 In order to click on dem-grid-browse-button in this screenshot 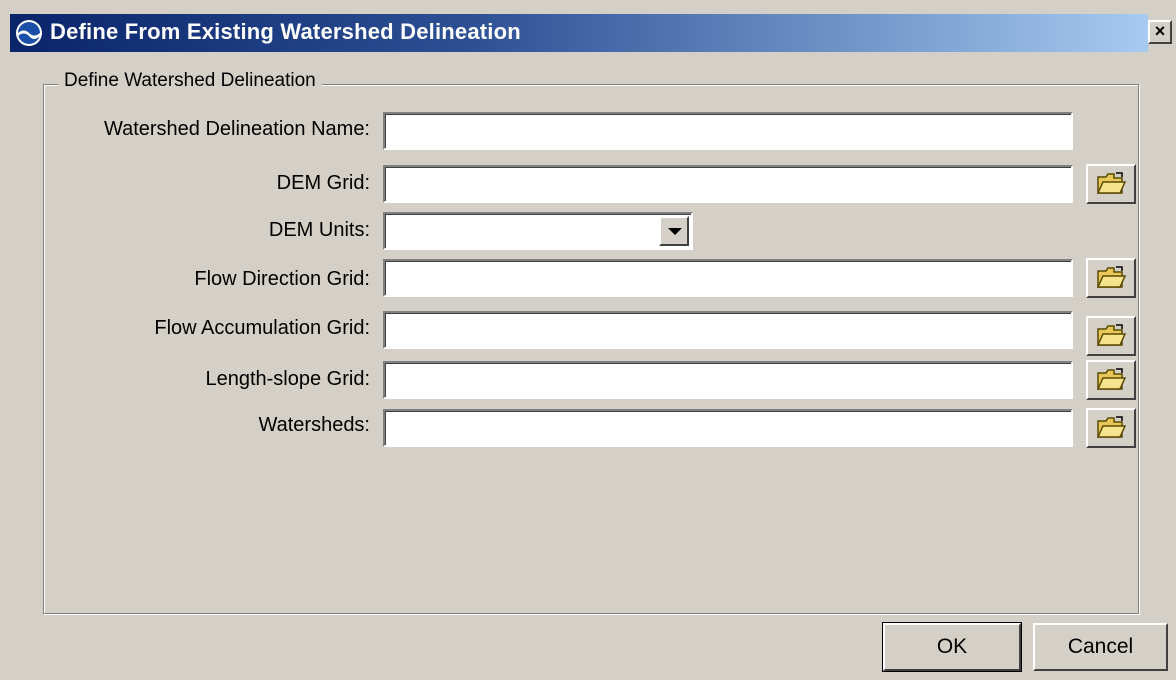, I will do `click(1111, 184)`.